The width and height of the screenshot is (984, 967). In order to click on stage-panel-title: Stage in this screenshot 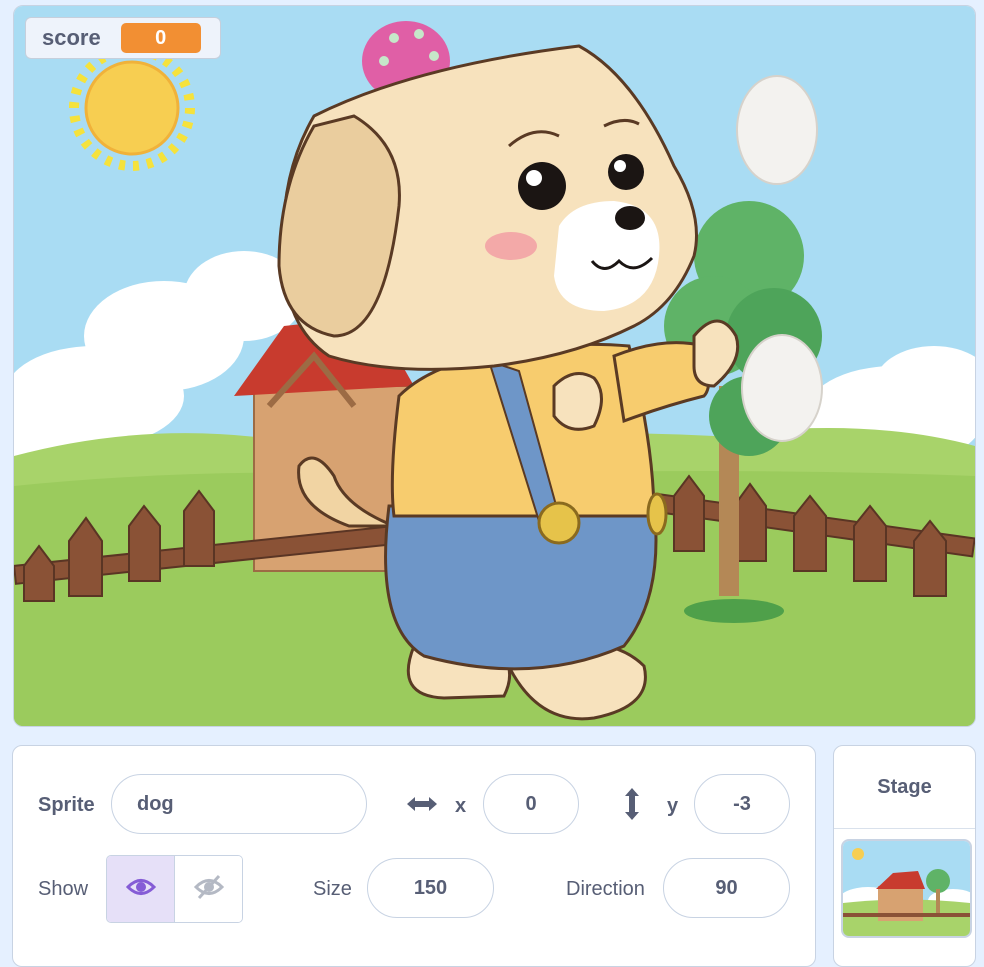, I will do `click(904, 787)`.